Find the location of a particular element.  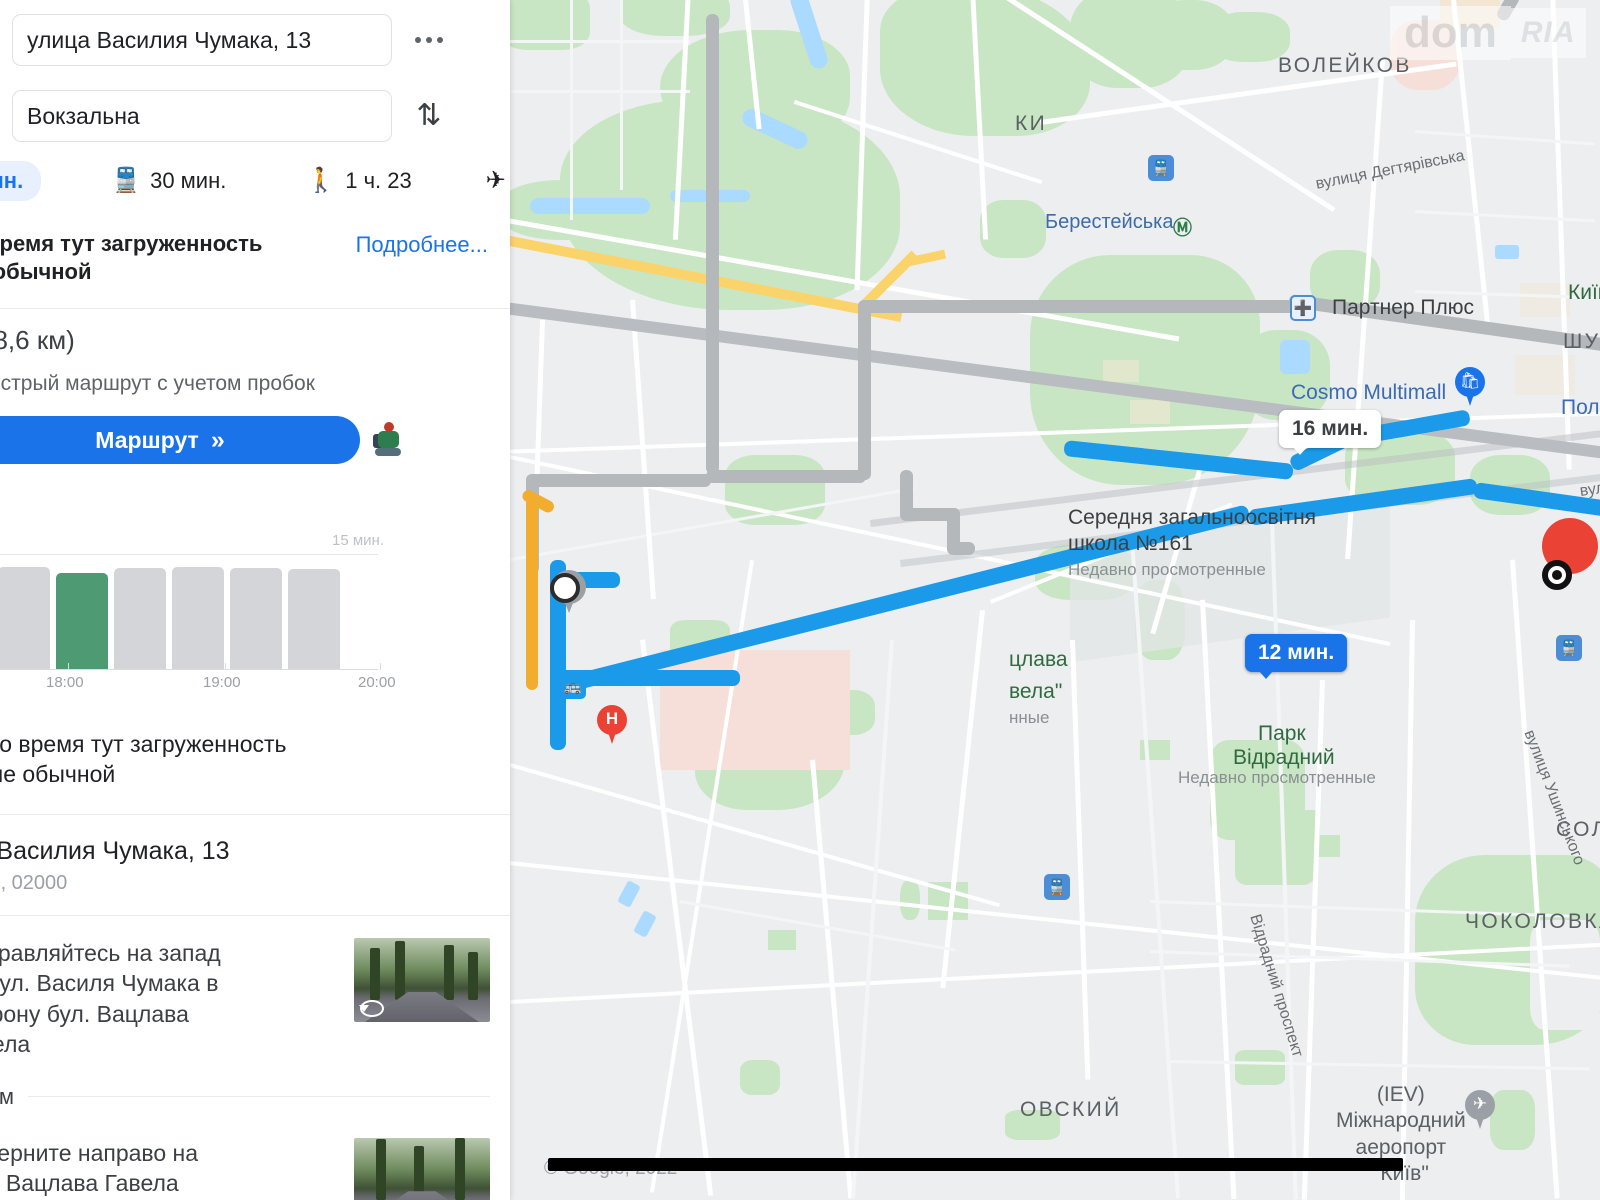

transit-label-berestejska: Берестейська is located at coordinates (1109, 222).